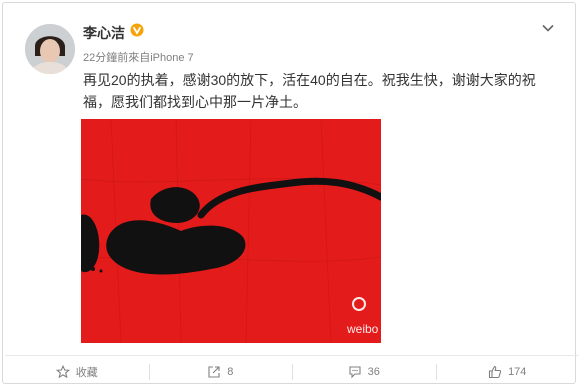 This screenshot has width=580, height=387. I want to click on chevron-down-icon, so click(548, 28).